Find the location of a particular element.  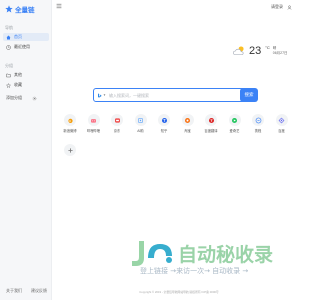

shortcut-item: 哔哩哔哩 is located at coordinates (94, 123).